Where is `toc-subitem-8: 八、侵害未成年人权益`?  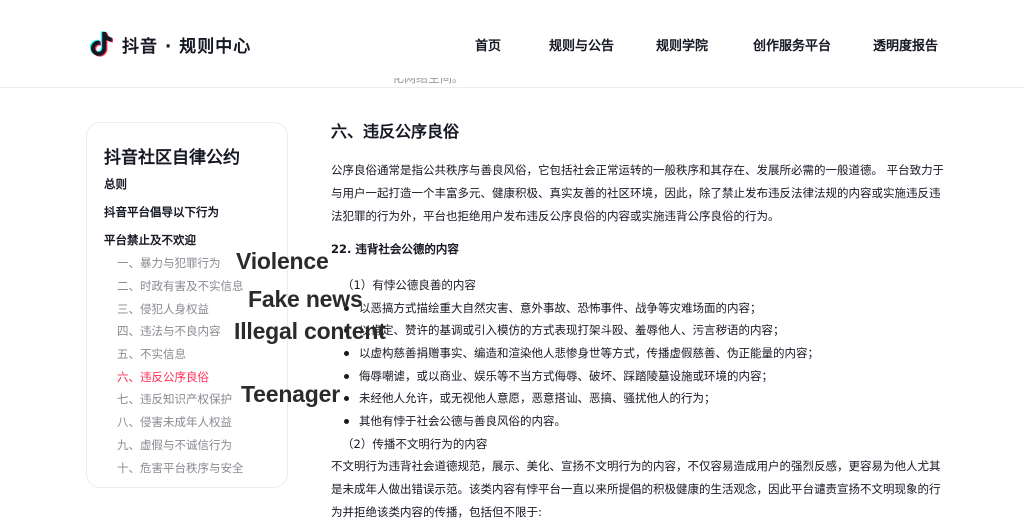 toc-subitem-8: 八、侵害未成年人权益 is located at coordinates (174, 422).